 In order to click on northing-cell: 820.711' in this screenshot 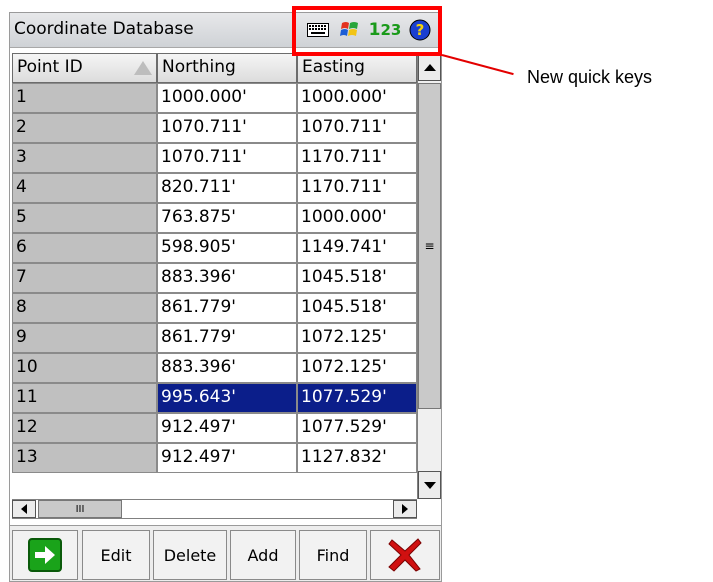, I will do `click(227, 188)`.